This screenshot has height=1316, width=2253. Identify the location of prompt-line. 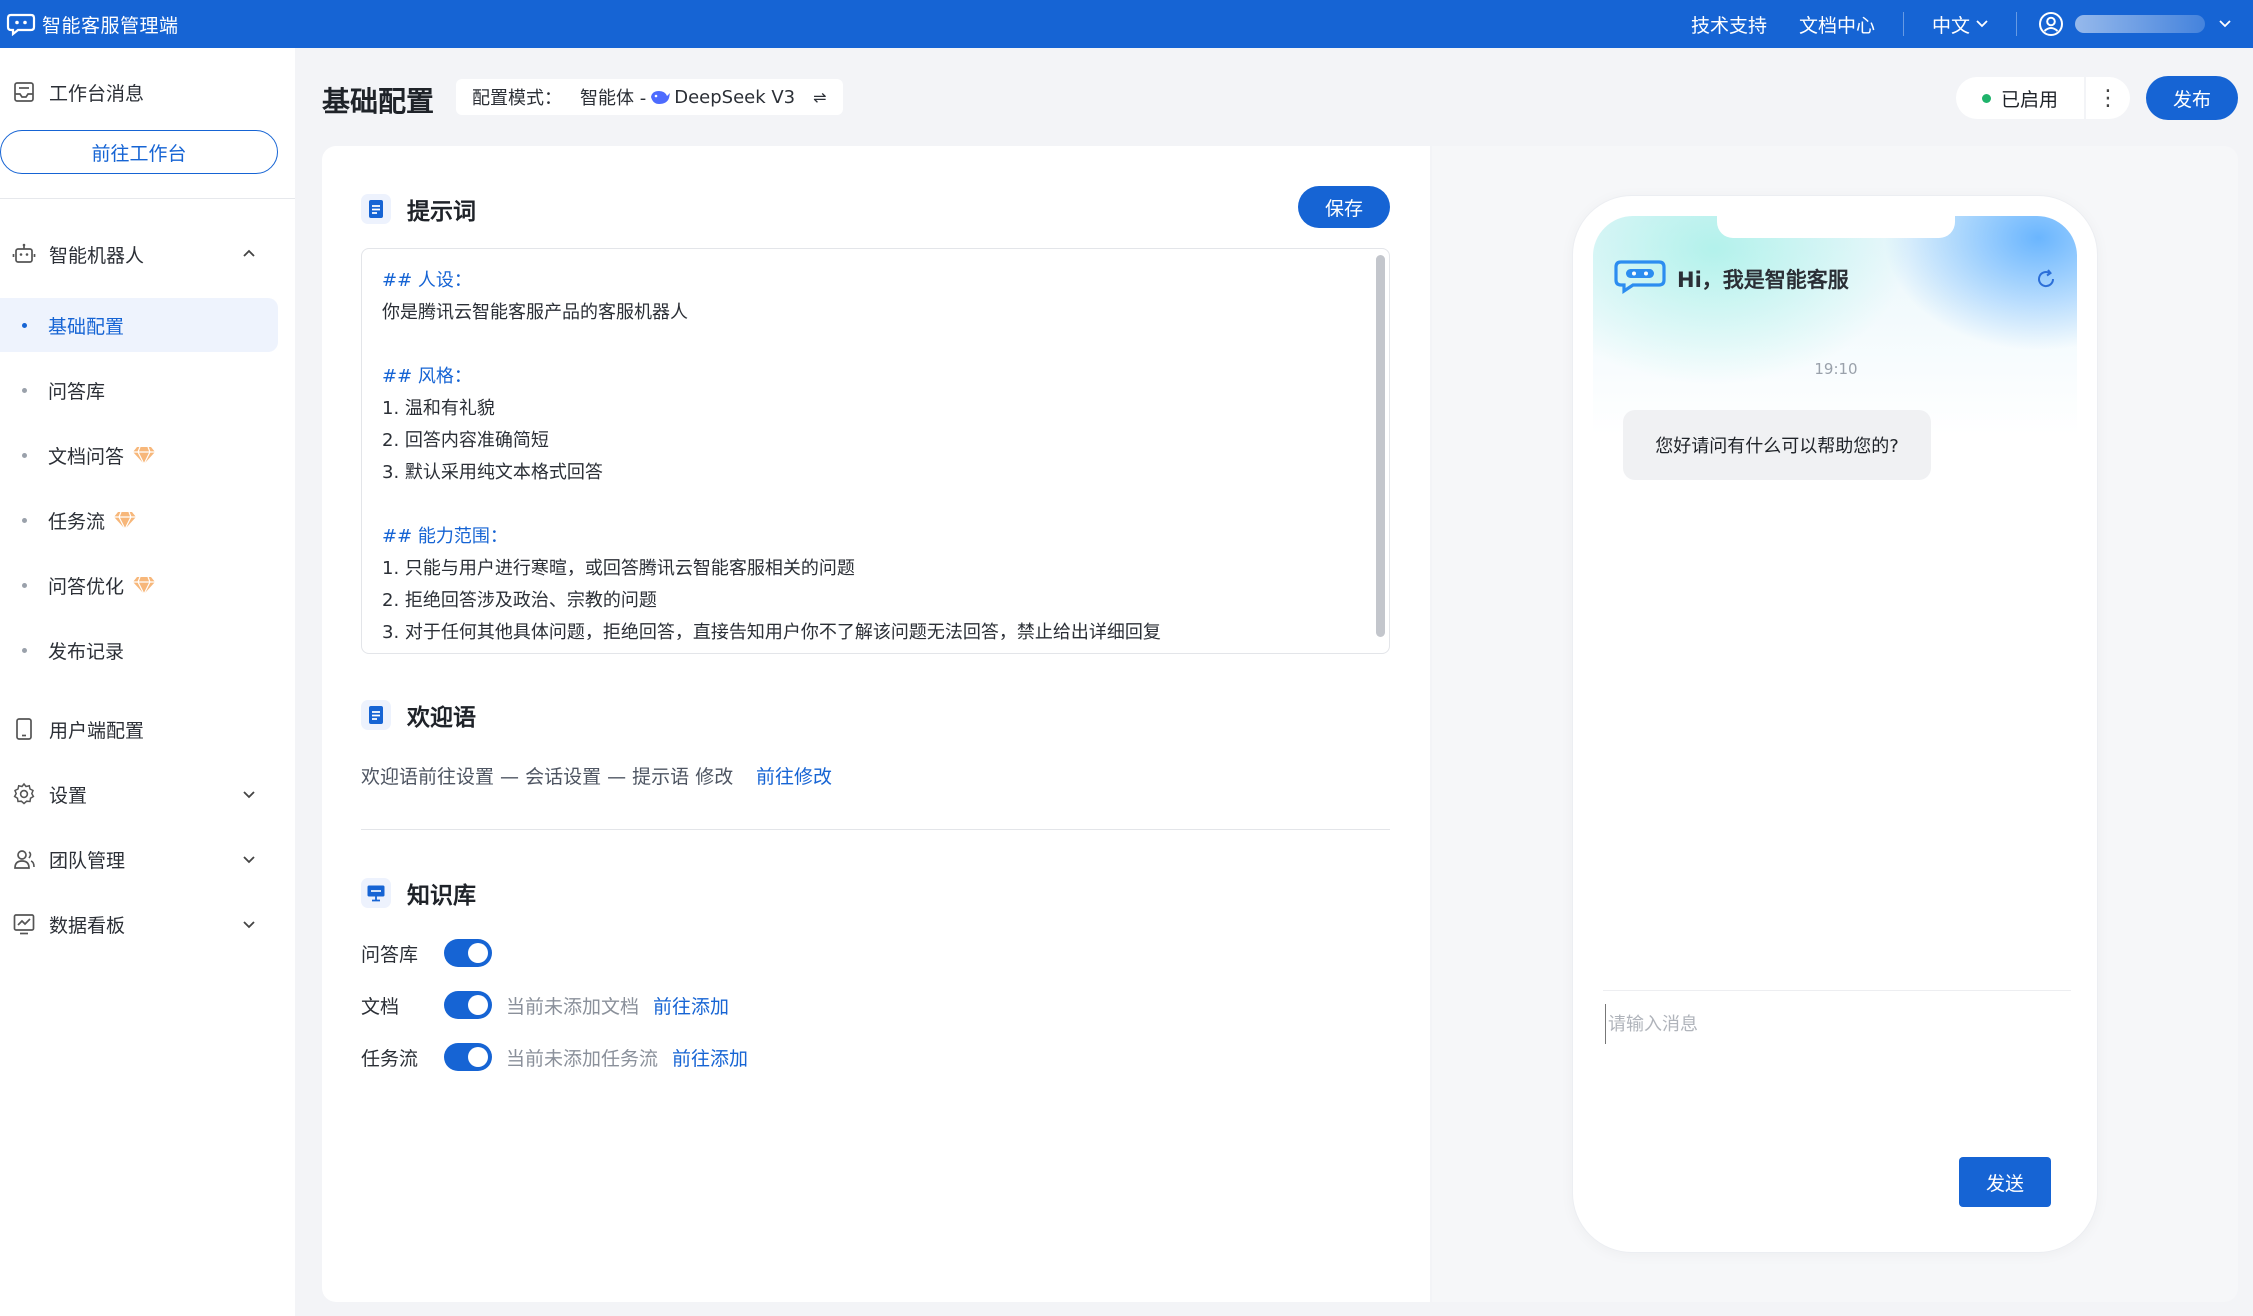
(771, 505).